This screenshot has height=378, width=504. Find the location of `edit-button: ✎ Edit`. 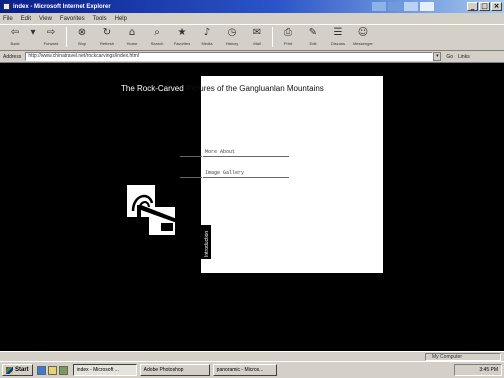

edit-button: ✎ Edit is located at coordinates (313, 36).